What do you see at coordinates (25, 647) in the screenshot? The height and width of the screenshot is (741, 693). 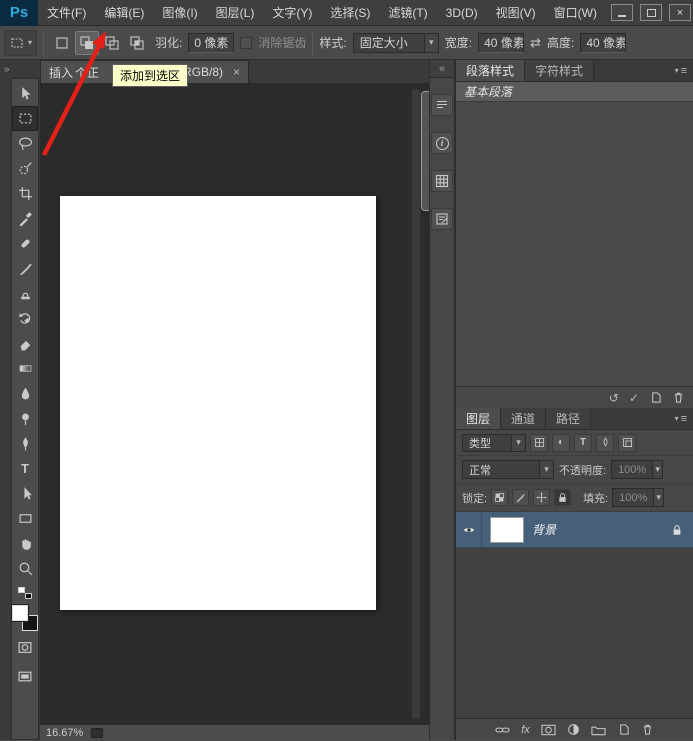 I see `quick-mask-button` at bounding box center [25, 647].